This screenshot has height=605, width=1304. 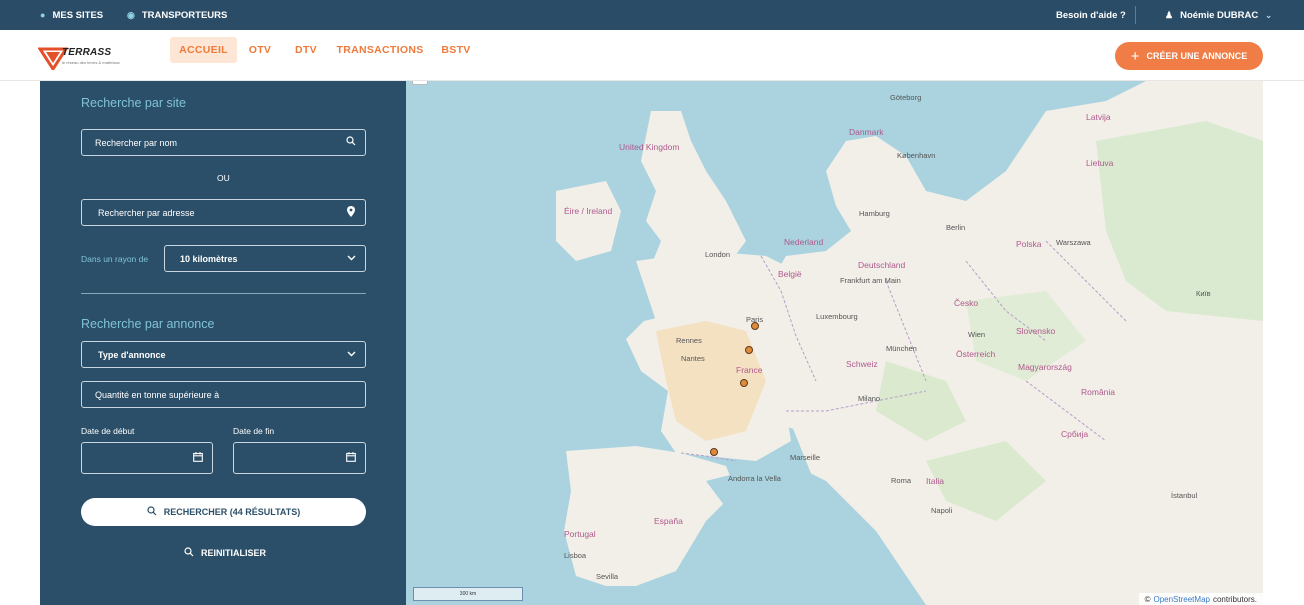 I want to click on label-ireland: Éire / Ireland, so click(x=588, y=211).